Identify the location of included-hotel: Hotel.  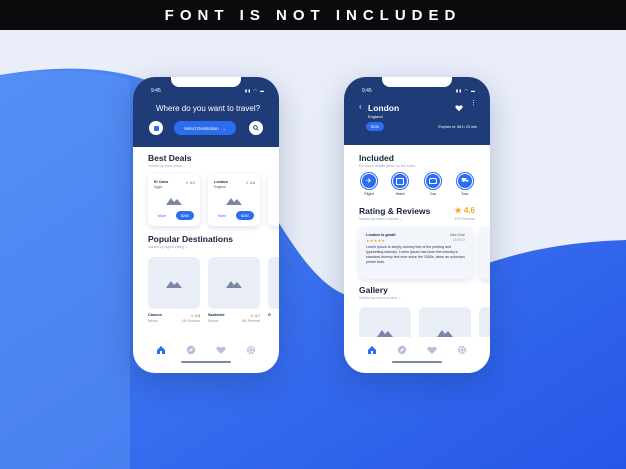
(400, 184).